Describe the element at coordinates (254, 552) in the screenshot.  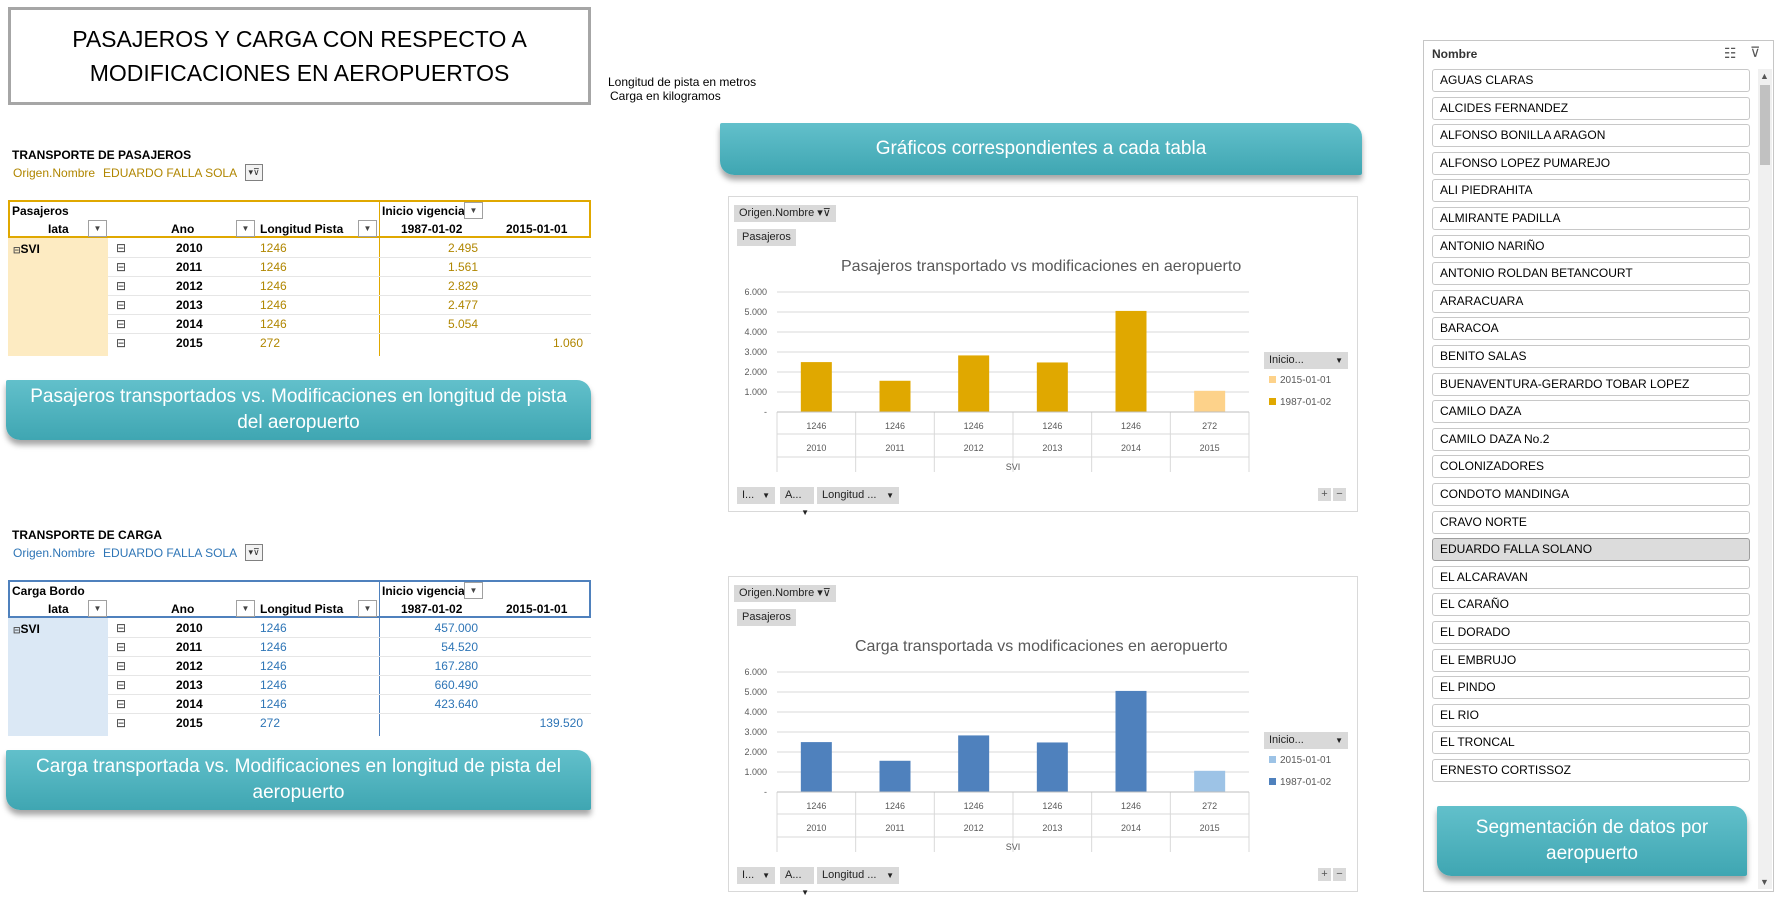
I see `cargo-filter-icon: ▾⊽` at that location.